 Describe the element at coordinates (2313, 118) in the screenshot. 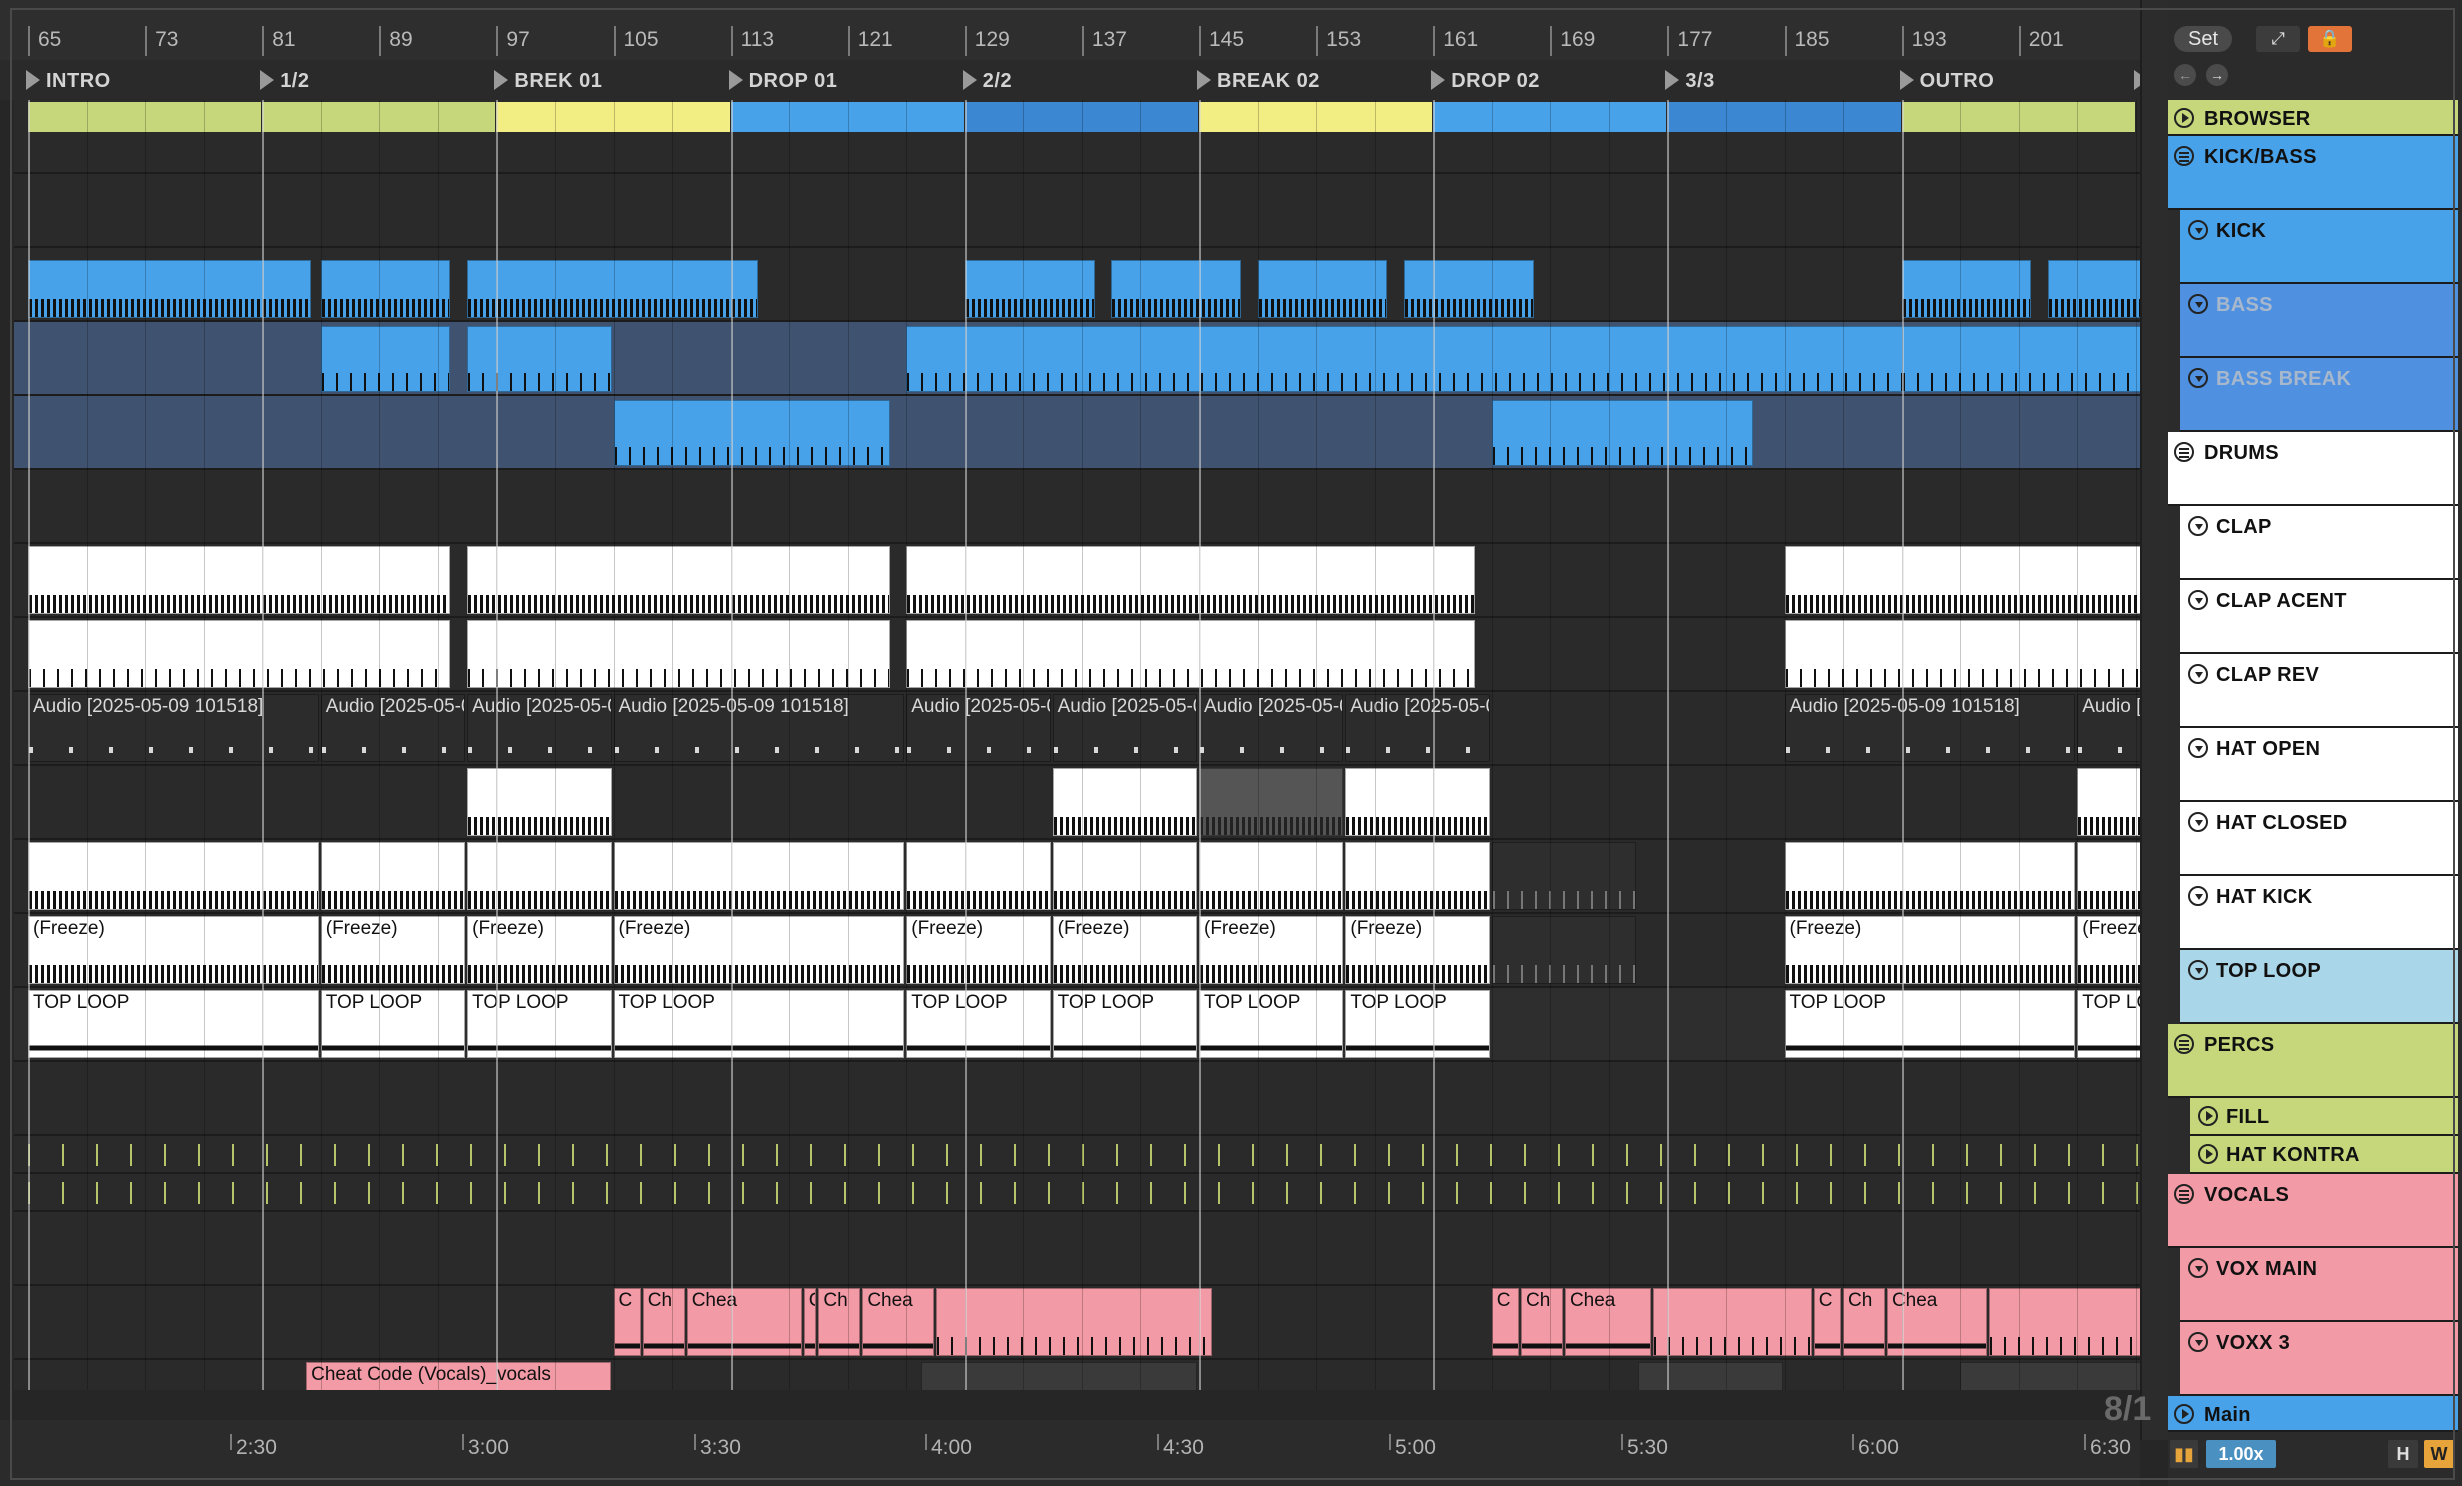

I see `track-header-browser: BROWSER` at that location.